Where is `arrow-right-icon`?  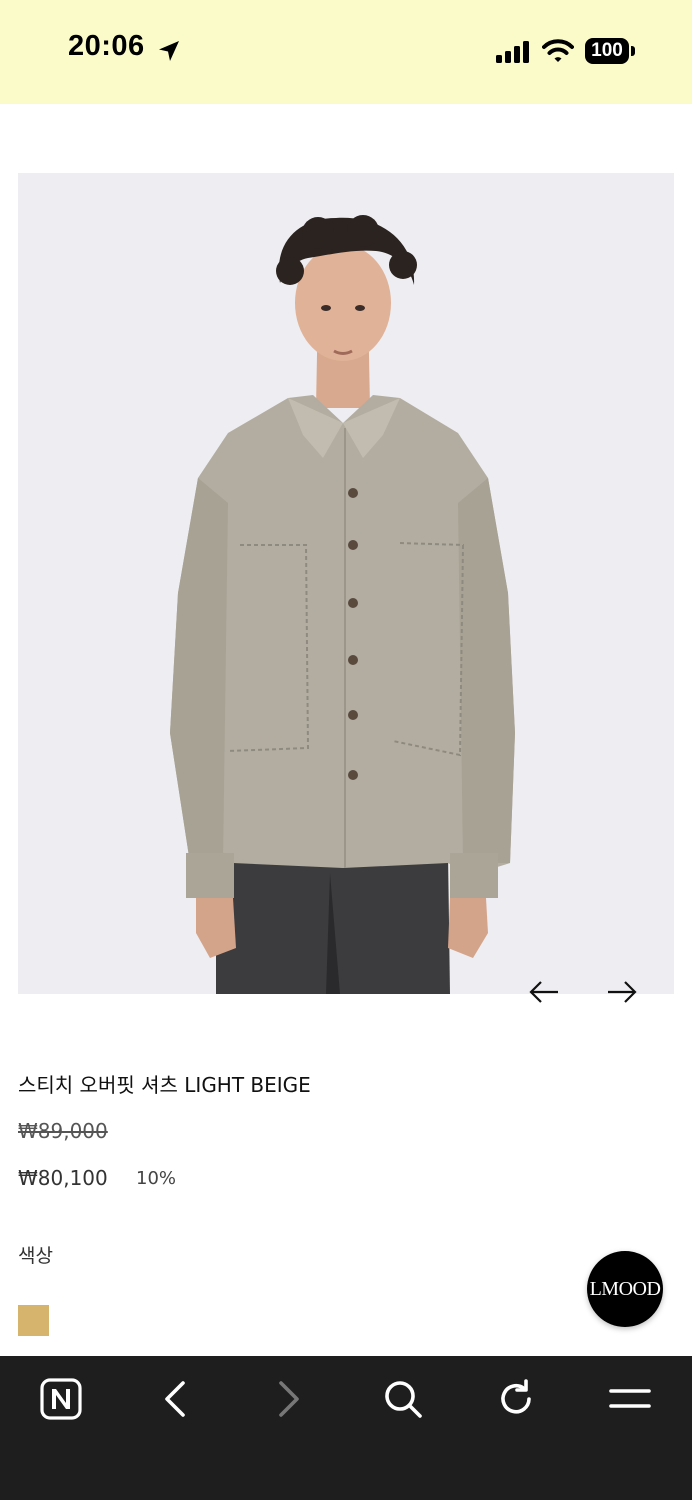 arrow-right-icon is located at coordinates (622, 992).